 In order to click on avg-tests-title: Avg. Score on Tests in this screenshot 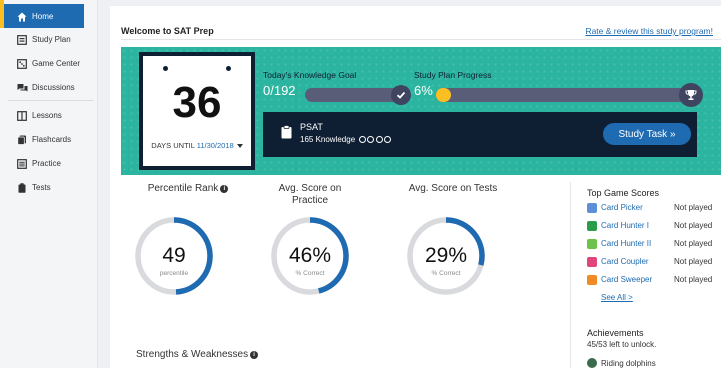, I will do `click(453, 188)`.